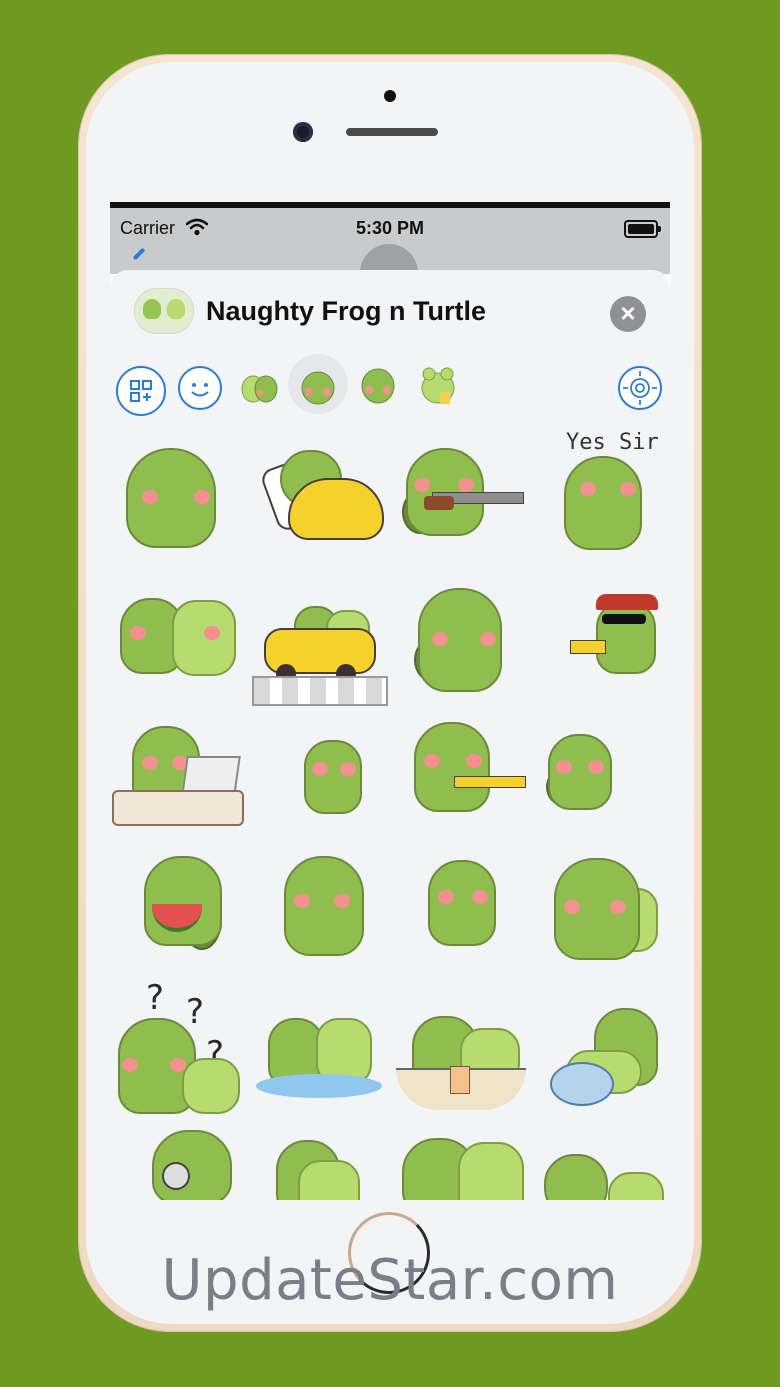 The image size is (780, 1387). What do you see at coordinates (608, 1067) in the screenshot?
I see `sticker-turtle-frog-nap` at bounding box center [608, 1067].